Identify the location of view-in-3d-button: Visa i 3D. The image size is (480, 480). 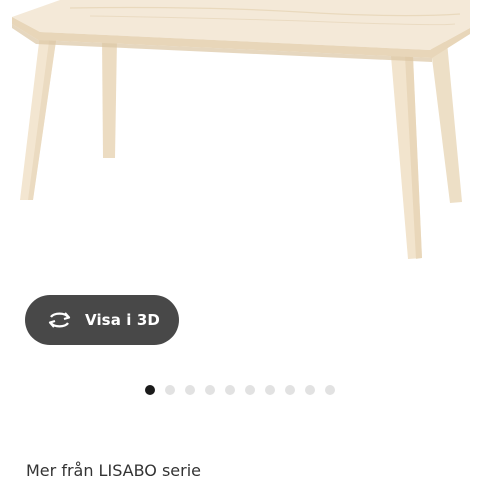
(102, 320).